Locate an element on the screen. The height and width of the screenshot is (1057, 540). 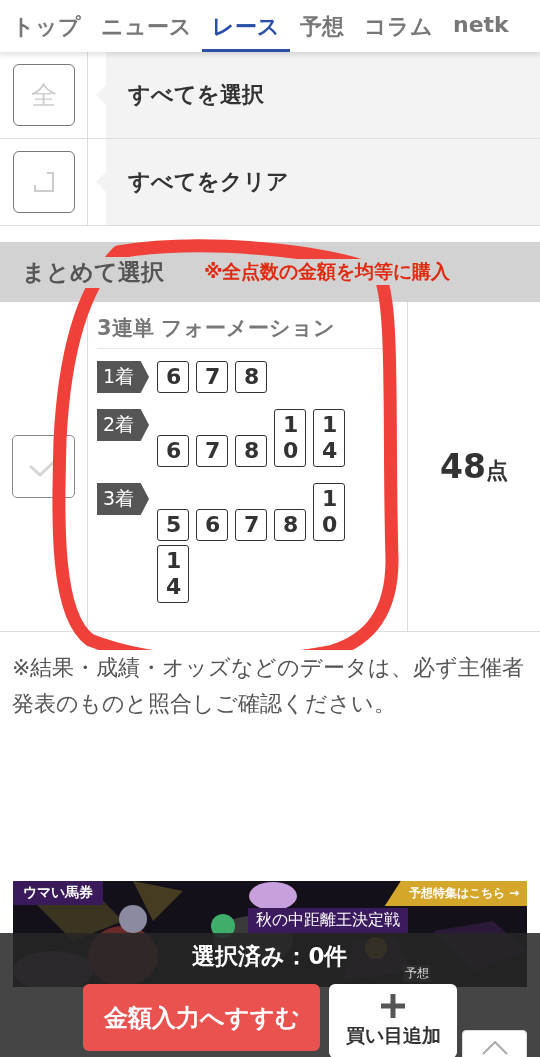
plus-icon is located at coordinates (393, 1006).